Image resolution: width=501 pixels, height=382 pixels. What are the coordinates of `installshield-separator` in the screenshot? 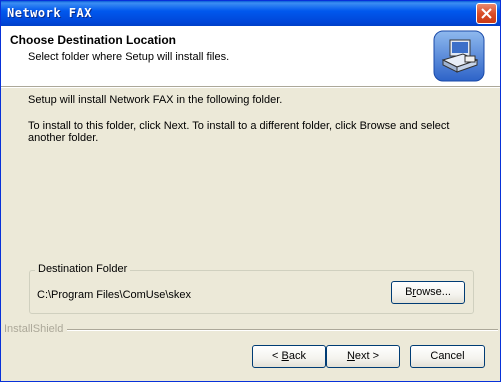 It's located at (251, 330).